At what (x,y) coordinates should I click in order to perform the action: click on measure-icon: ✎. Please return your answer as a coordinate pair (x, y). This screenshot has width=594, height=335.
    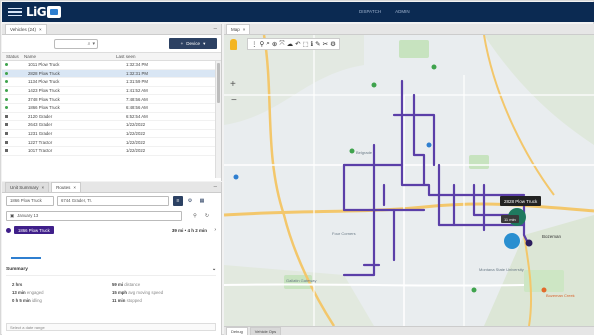
    Looking at the image, I should click on (317, 44).